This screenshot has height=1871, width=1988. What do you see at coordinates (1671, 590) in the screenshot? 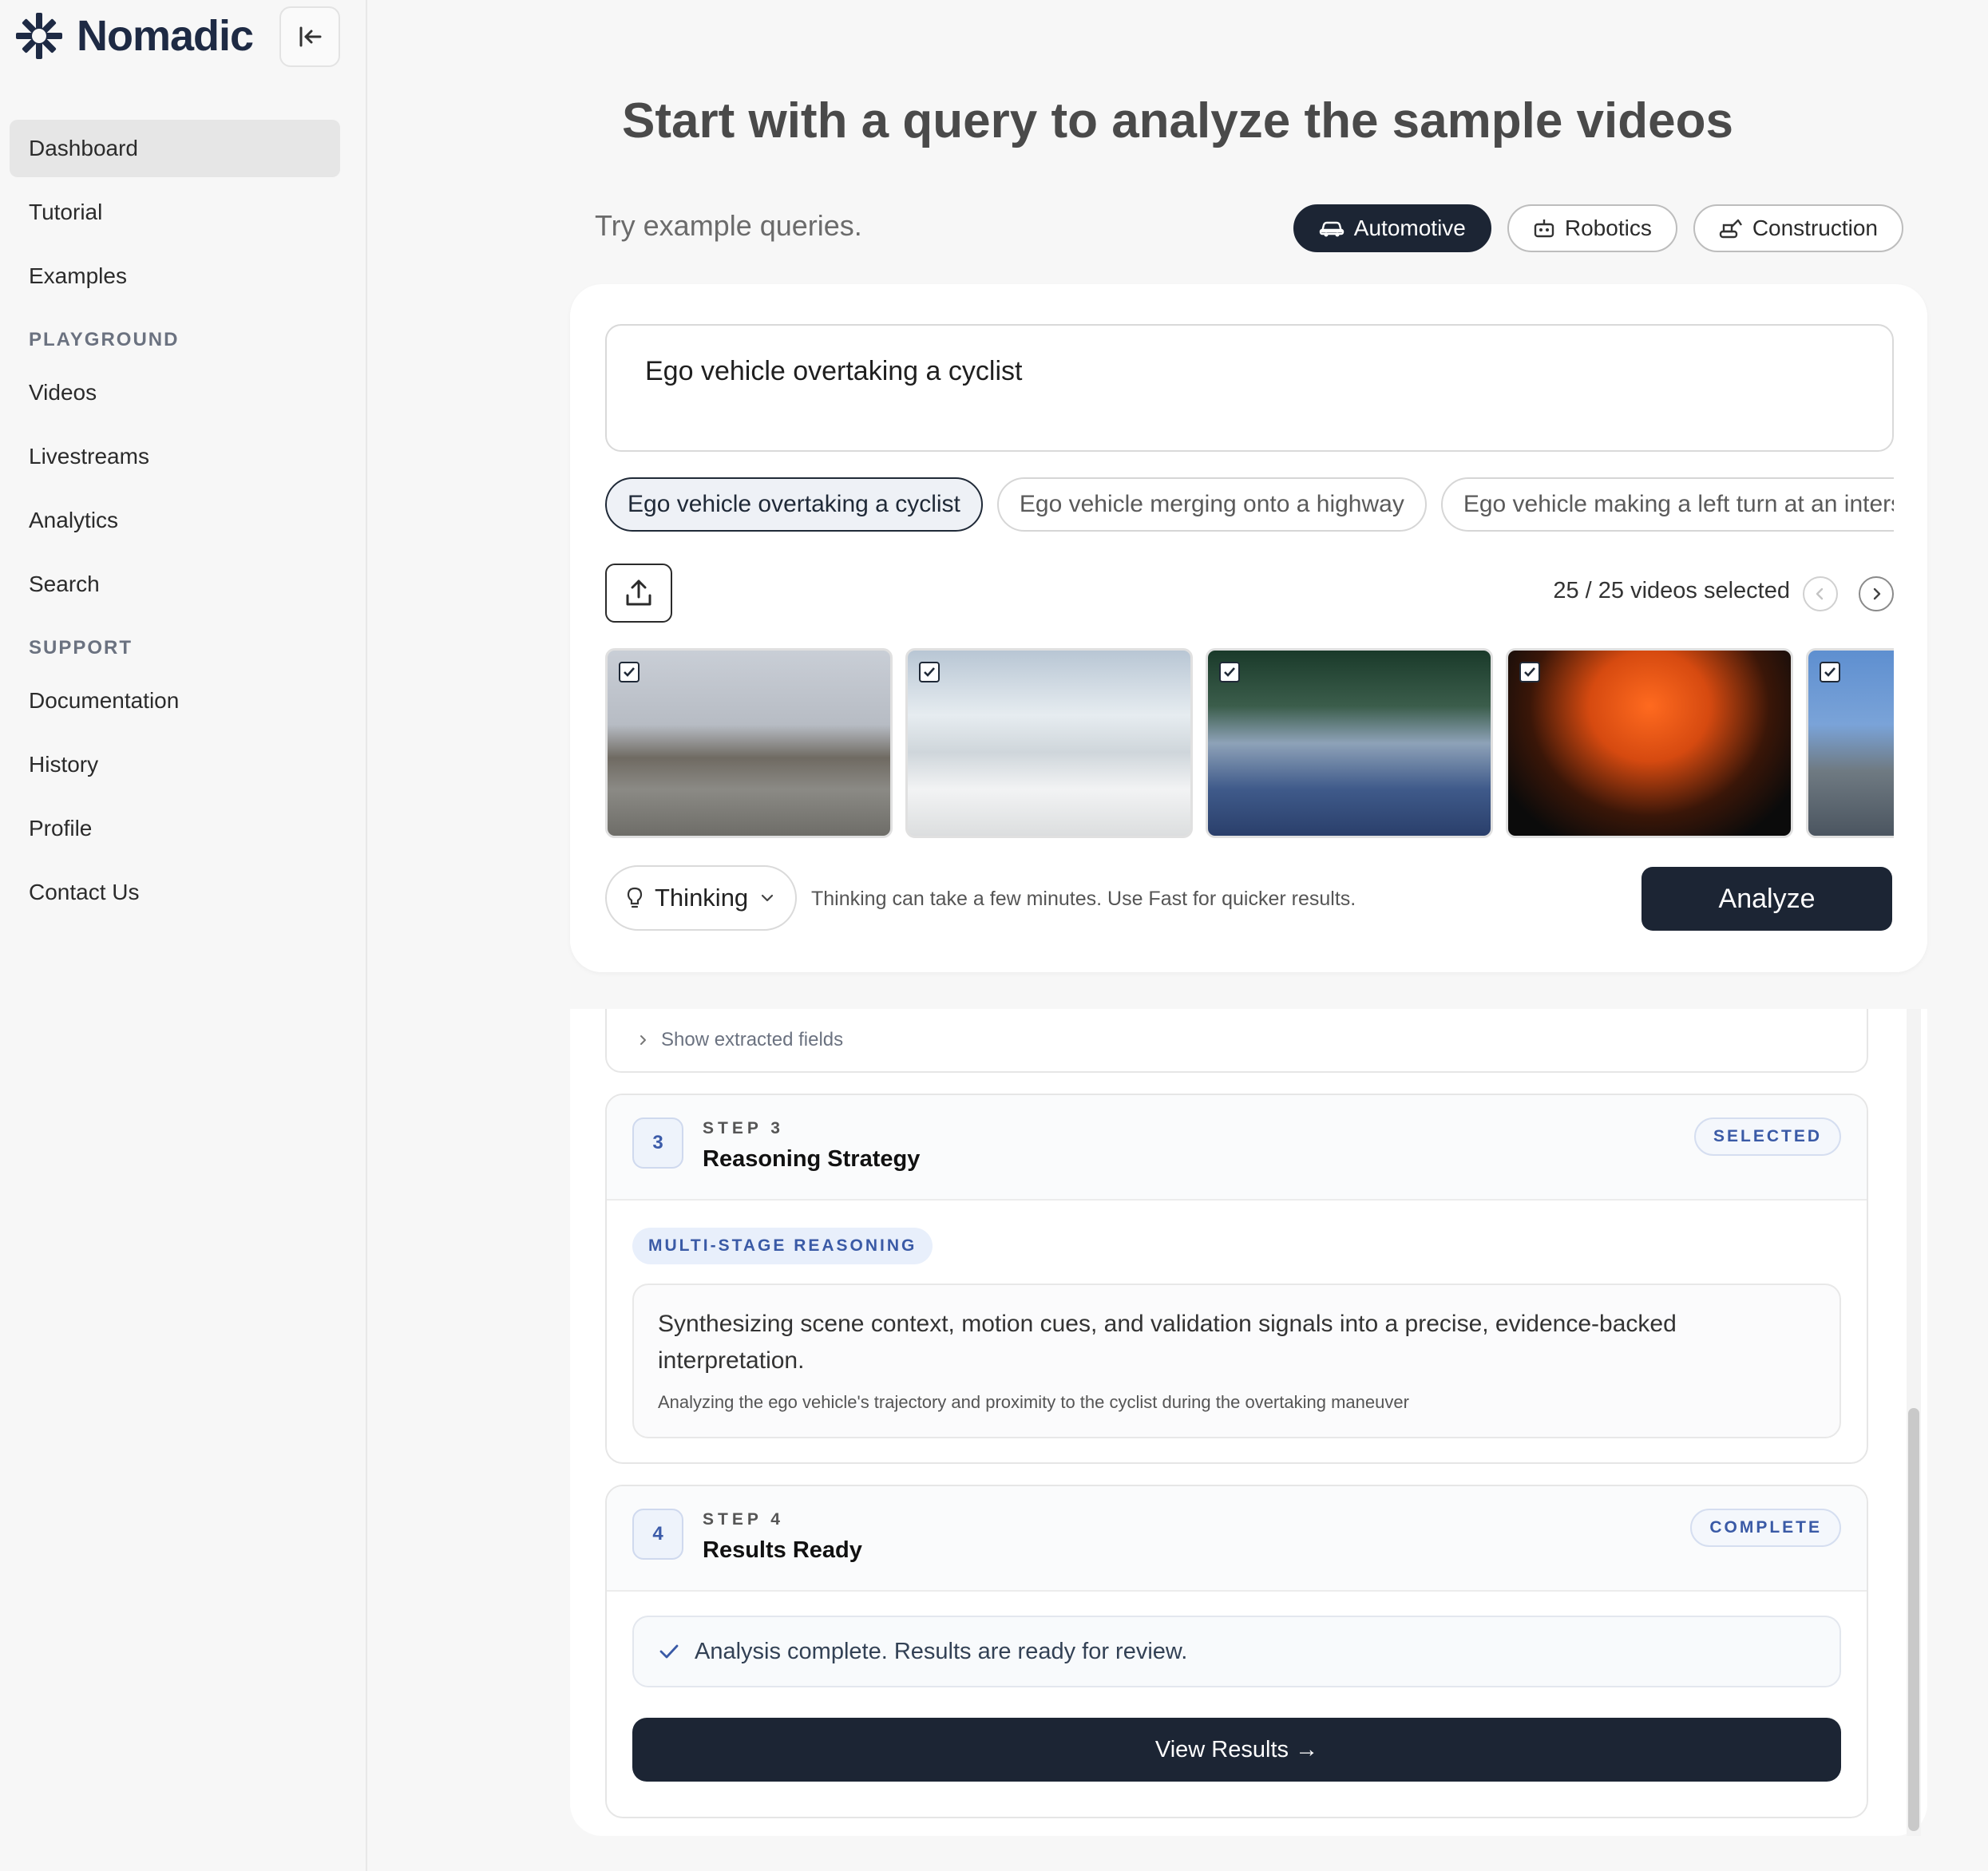
I see `videos-selected-count: 25 / 25 videos selected` at bounding box center [1671, 590].